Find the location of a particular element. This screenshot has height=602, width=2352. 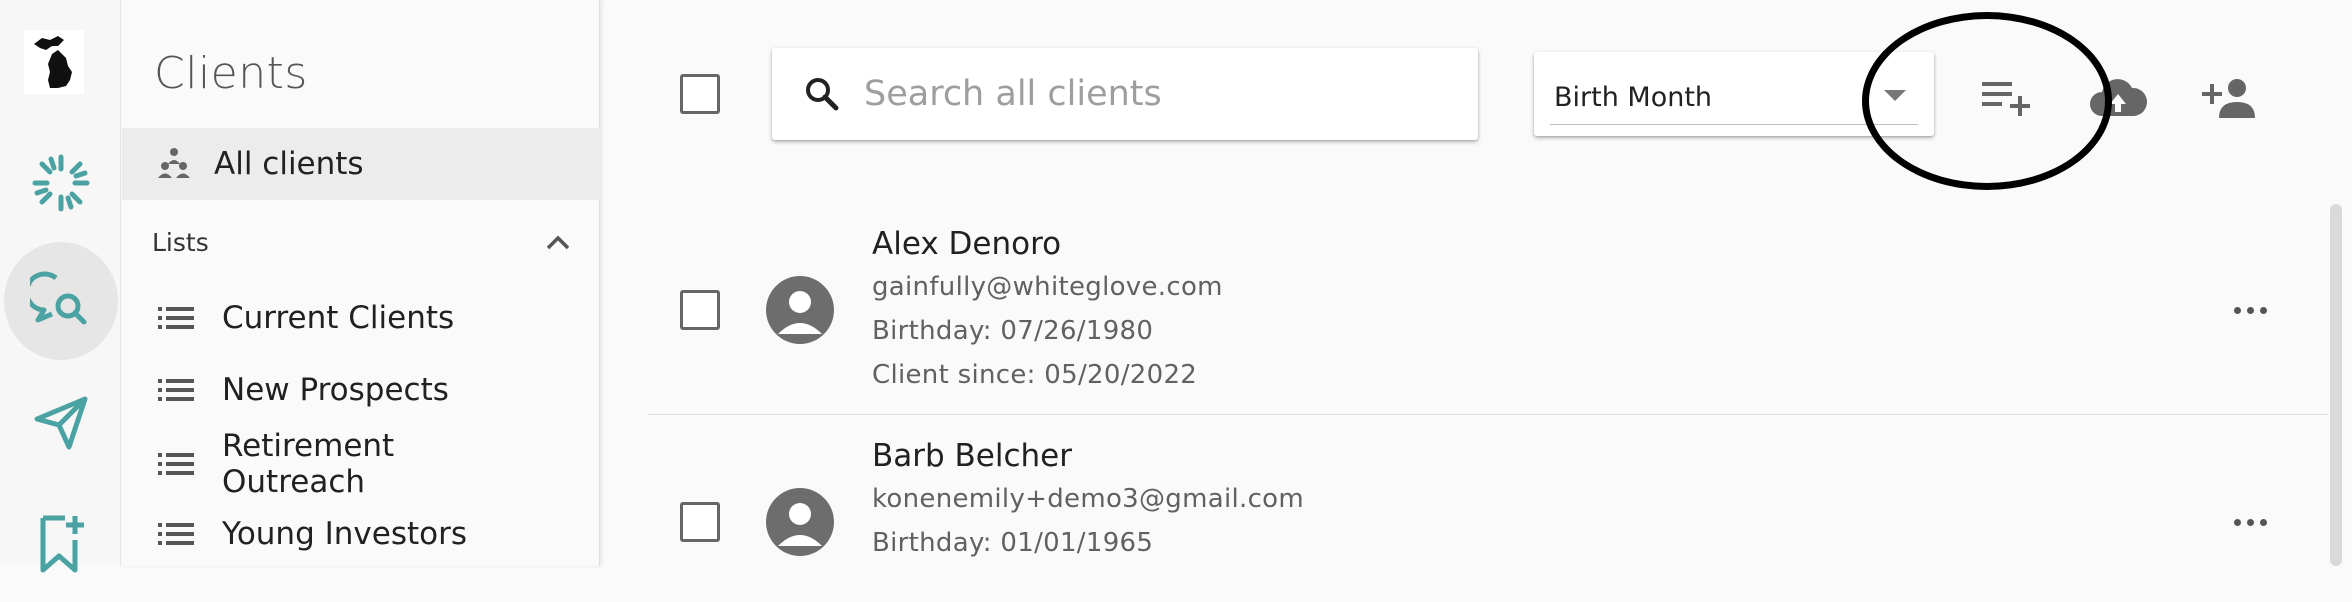

sidebar-item-label: Retirement Outreach is located at coordinates (308, 464).